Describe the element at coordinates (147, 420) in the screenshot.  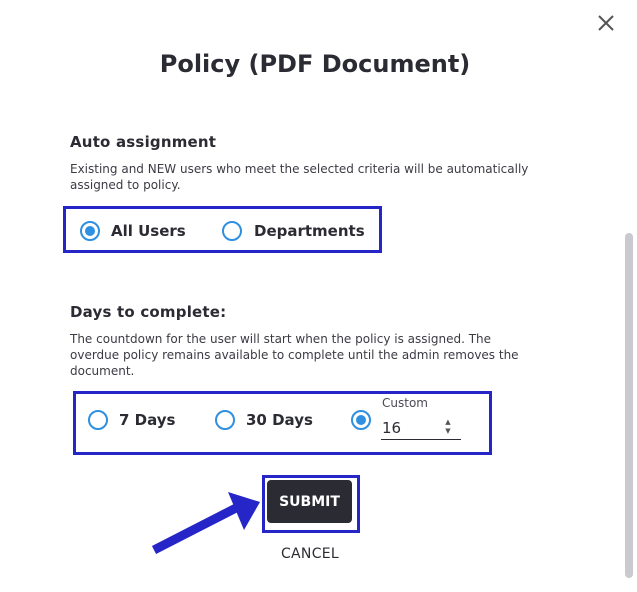
I see `radio-7-days-label: 7 Days` at that location.